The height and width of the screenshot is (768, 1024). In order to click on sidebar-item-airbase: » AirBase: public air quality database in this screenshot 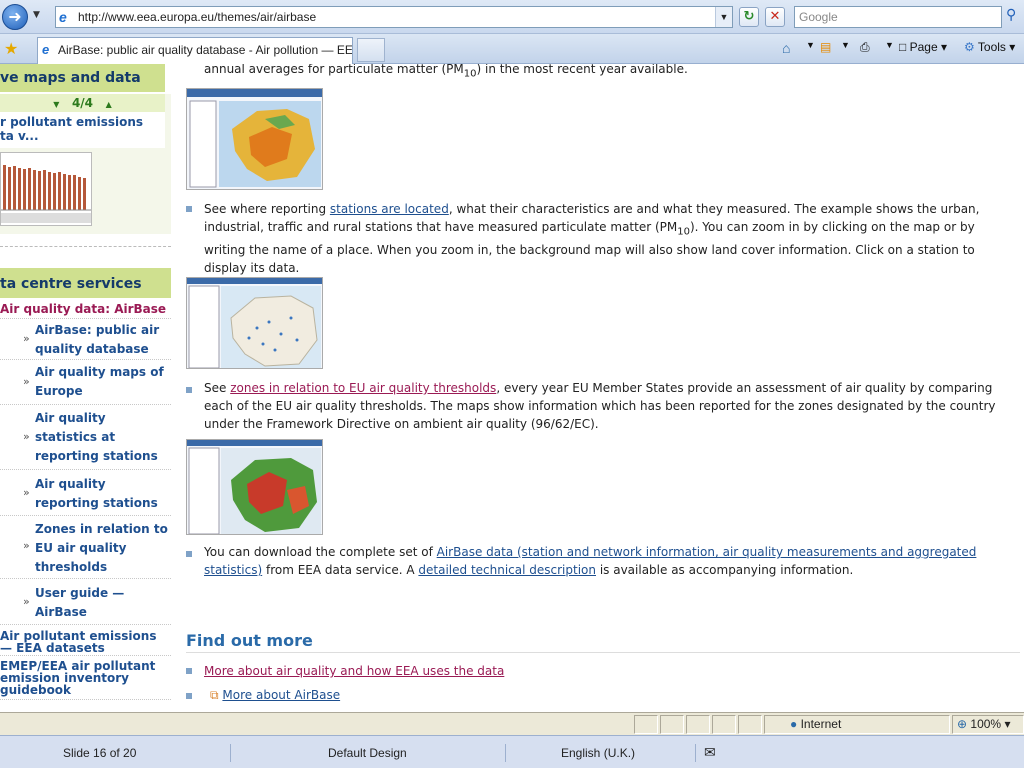, I will do `click(85, 340)`.